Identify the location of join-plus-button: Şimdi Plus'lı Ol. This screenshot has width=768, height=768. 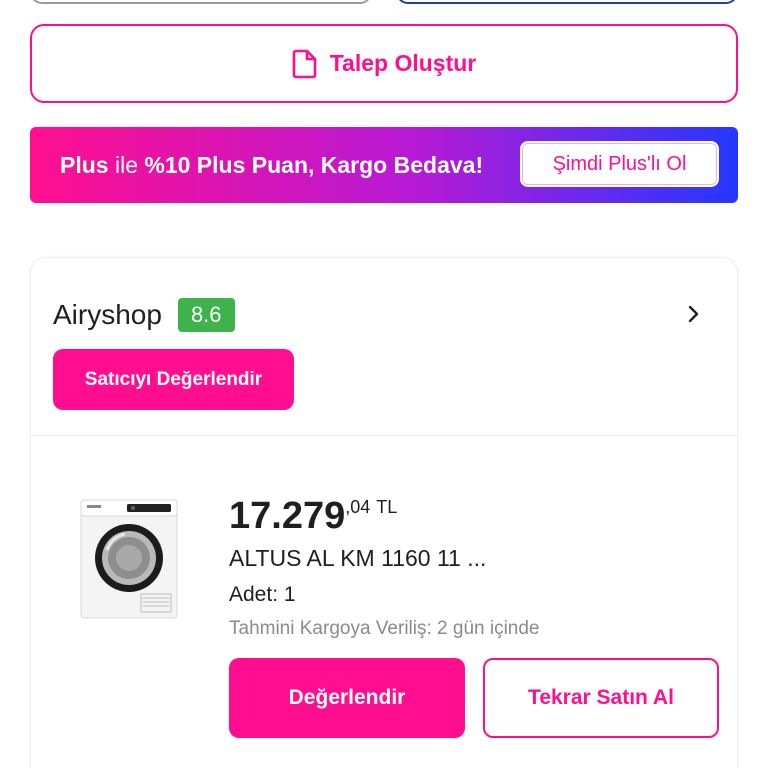
(619, 164).